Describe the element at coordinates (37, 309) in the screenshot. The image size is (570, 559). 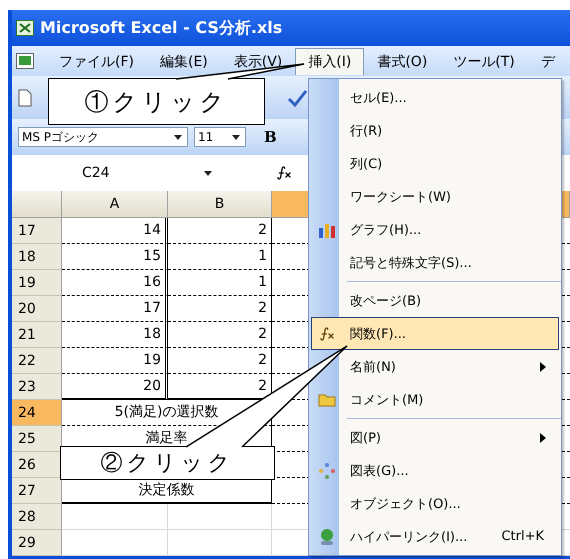
I see `row-header: 20` at that location.